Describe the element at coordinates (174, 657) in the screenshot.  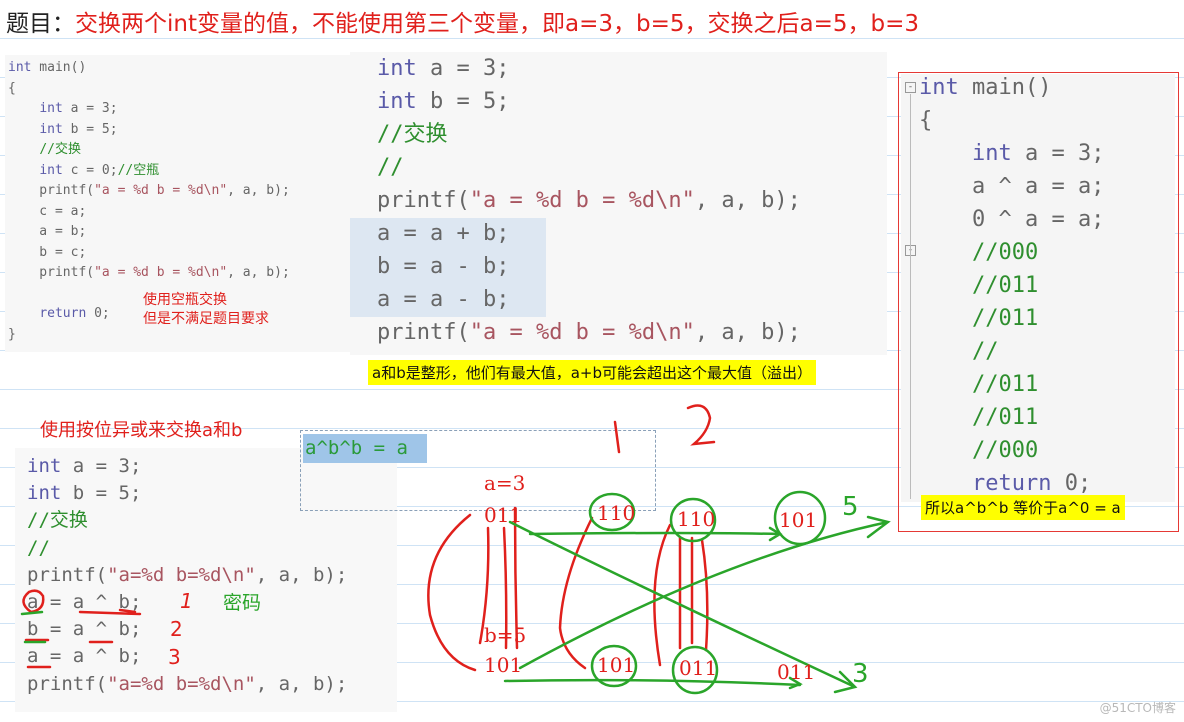
I see `hand-mark-3: 3` at that location.